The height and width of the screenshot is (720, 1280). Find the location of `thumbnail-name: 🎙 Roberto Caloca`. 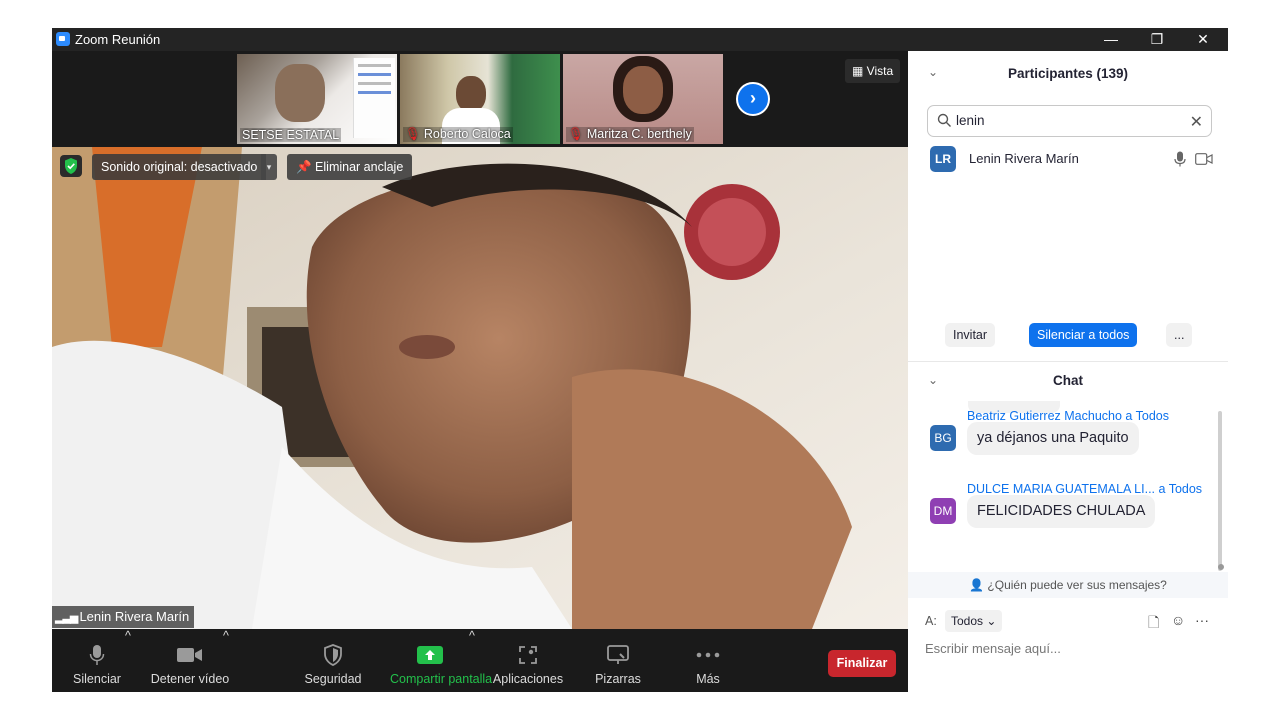

thumbnail-name: 🎙 Roberto Caloca is located at coordinates (458, 134).